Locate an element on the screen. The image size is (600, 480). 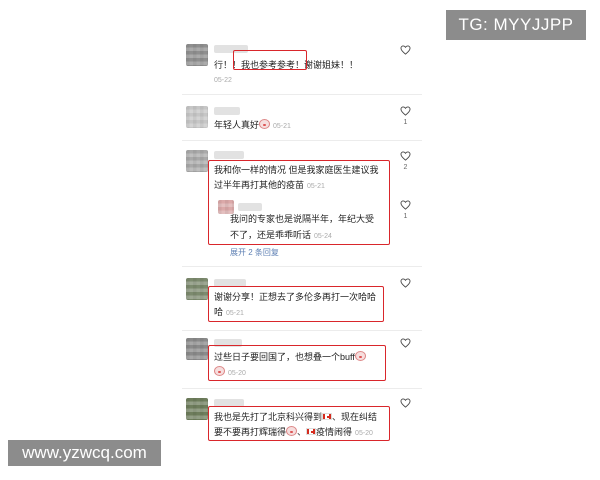
smile-emoji-icon is located at coordinates (265, 124).